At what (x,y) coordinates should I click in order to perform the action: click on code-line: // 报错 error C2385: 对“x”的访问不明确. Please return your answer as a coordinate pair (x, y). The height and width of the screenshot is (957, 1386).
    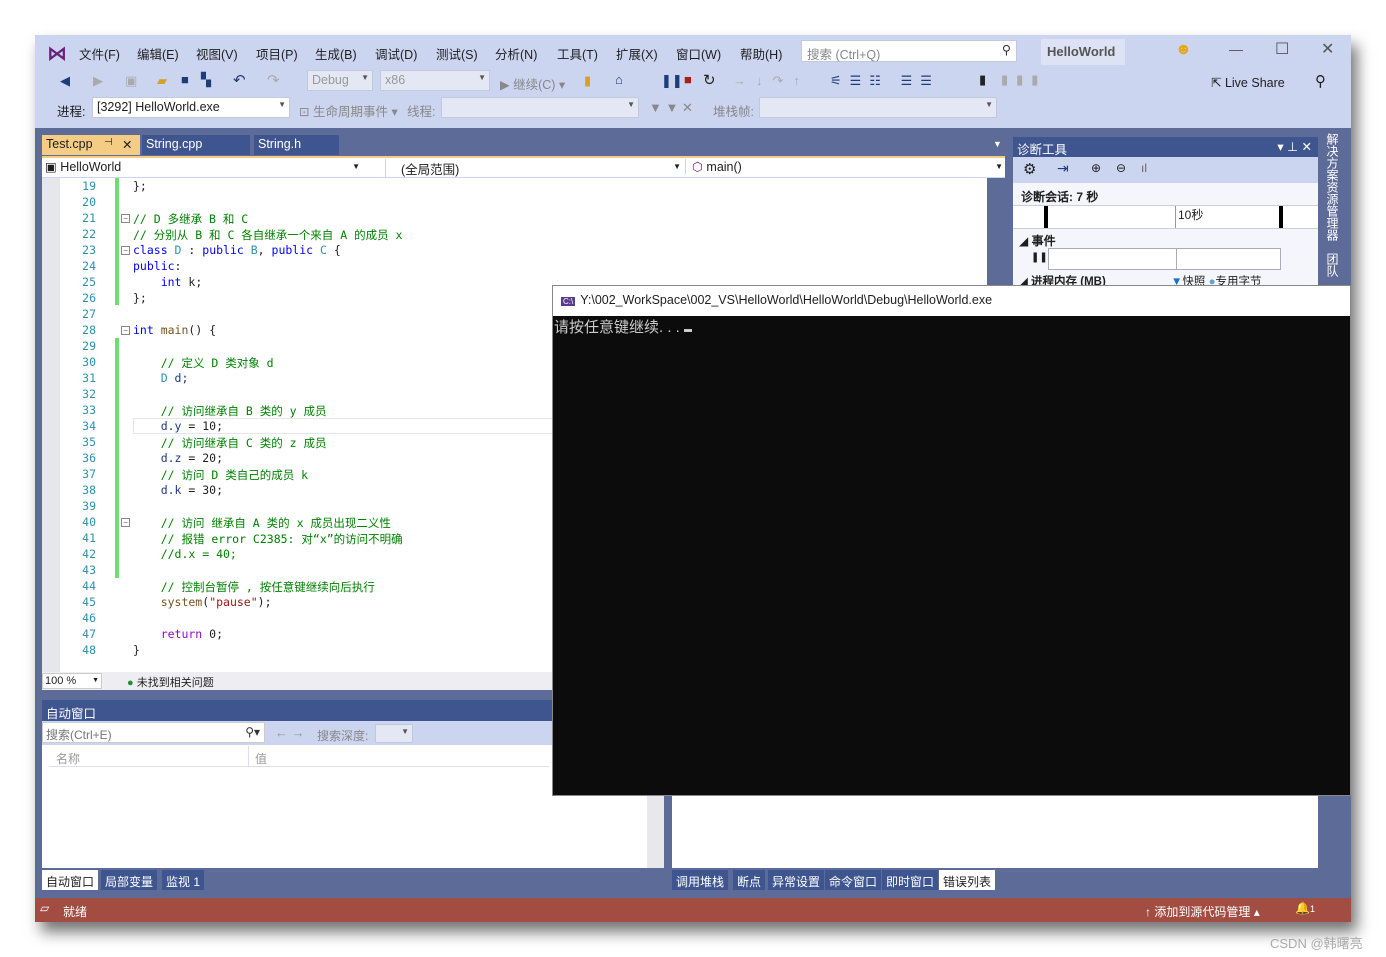
    Looking at the image, I should click on (268, 539).